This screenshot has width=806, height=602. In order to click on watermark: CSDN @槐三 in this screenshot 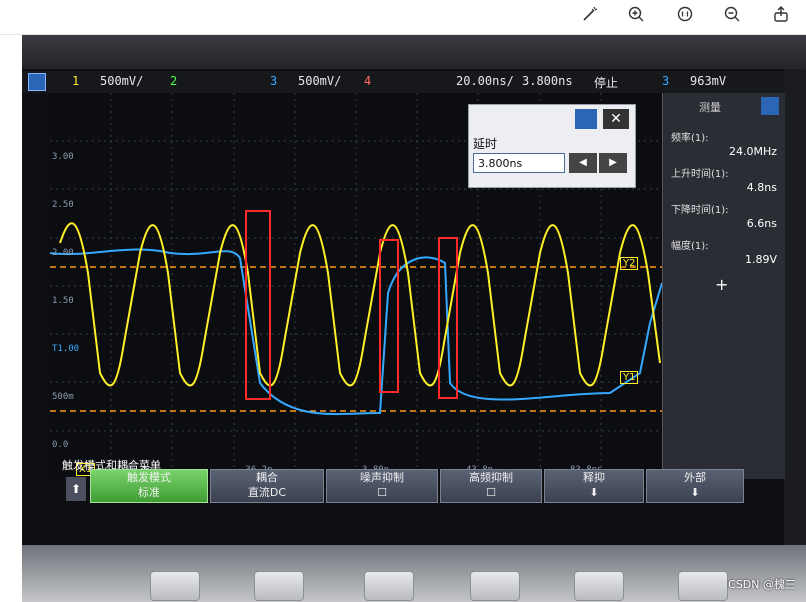, I will do `click(762, 584)`.